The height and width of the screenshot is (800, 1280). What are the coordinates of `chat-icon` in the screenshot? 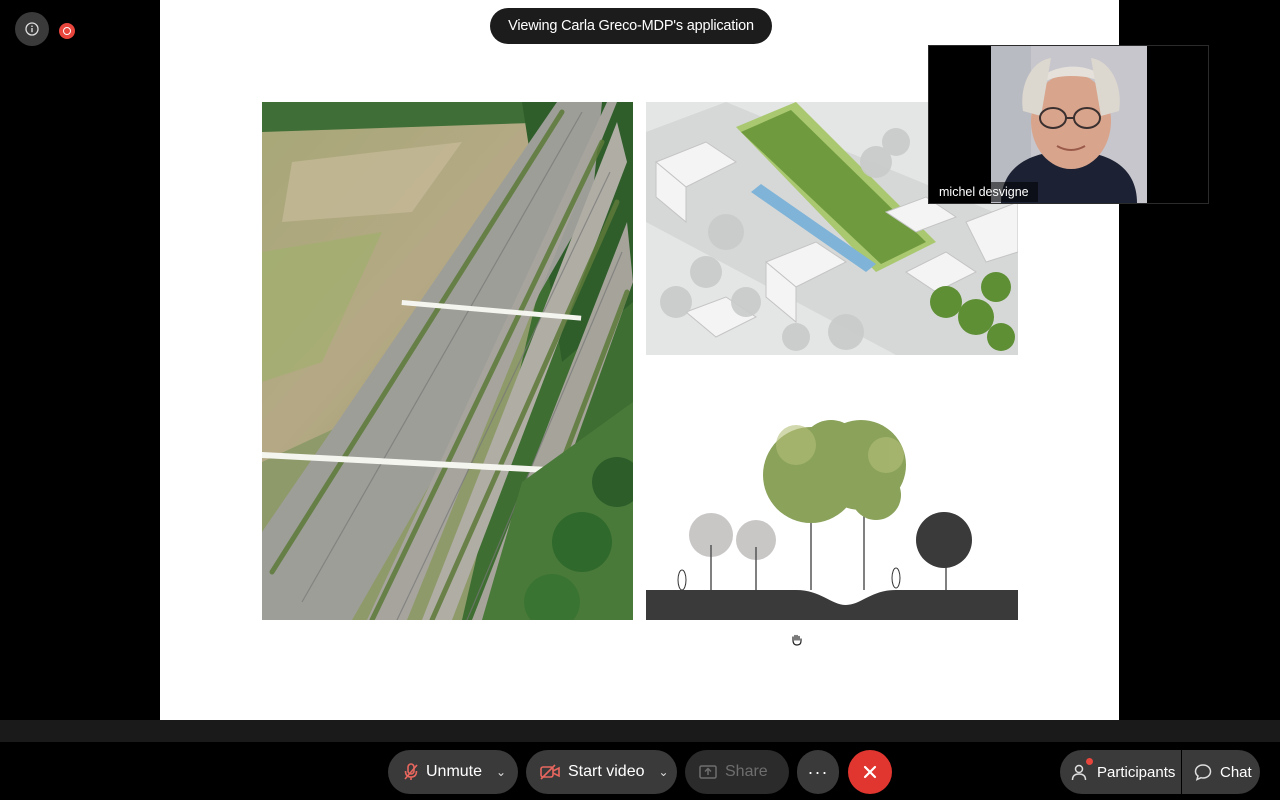 It's located at (1203, 772).